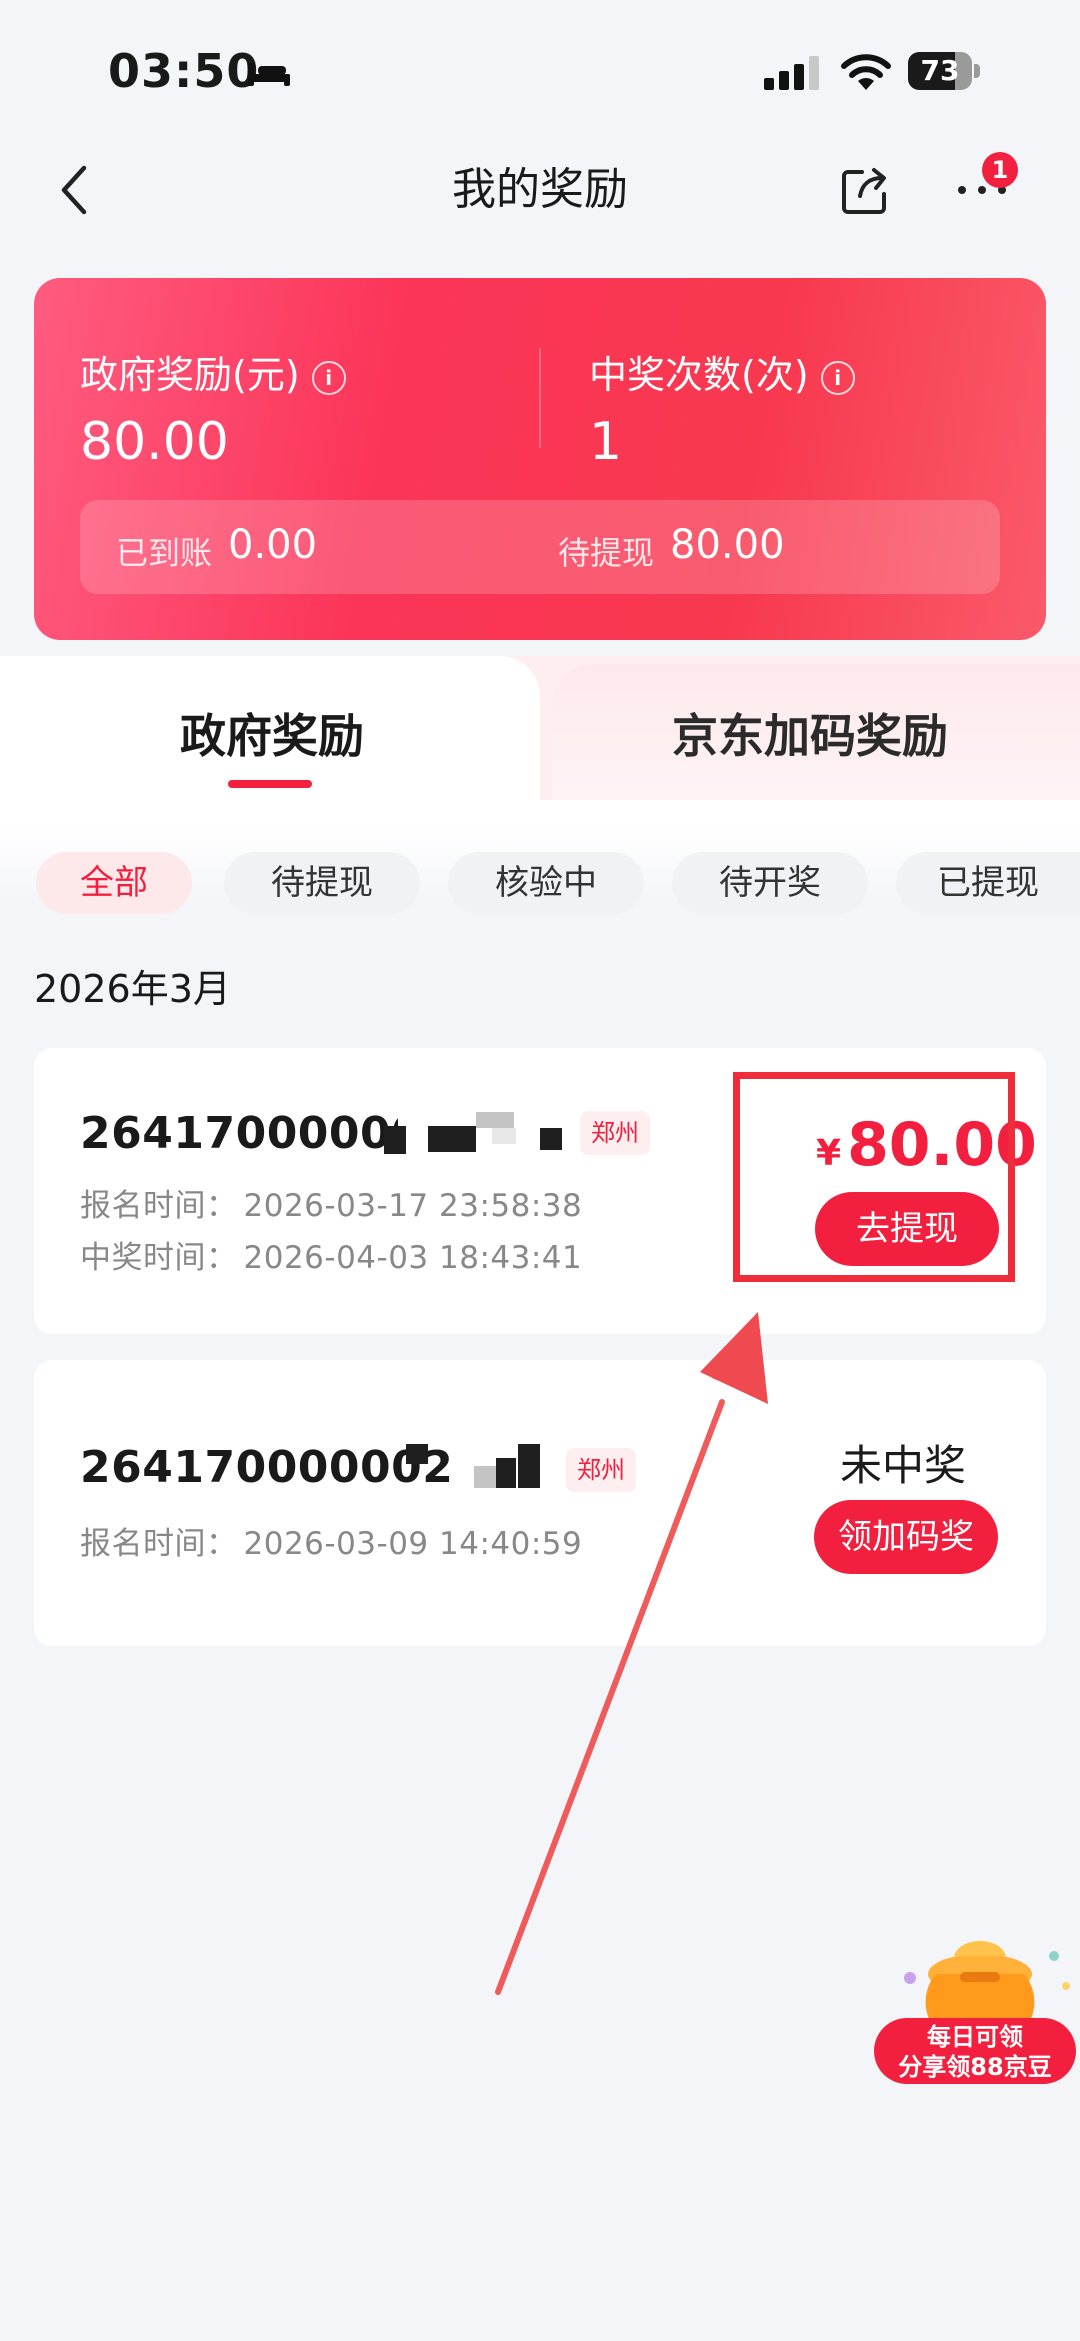 This screenshot has width=1080, height=2341. Describe the element at coordinates (866, 72) in the screenshot. I see `wifi-icon` at that location.